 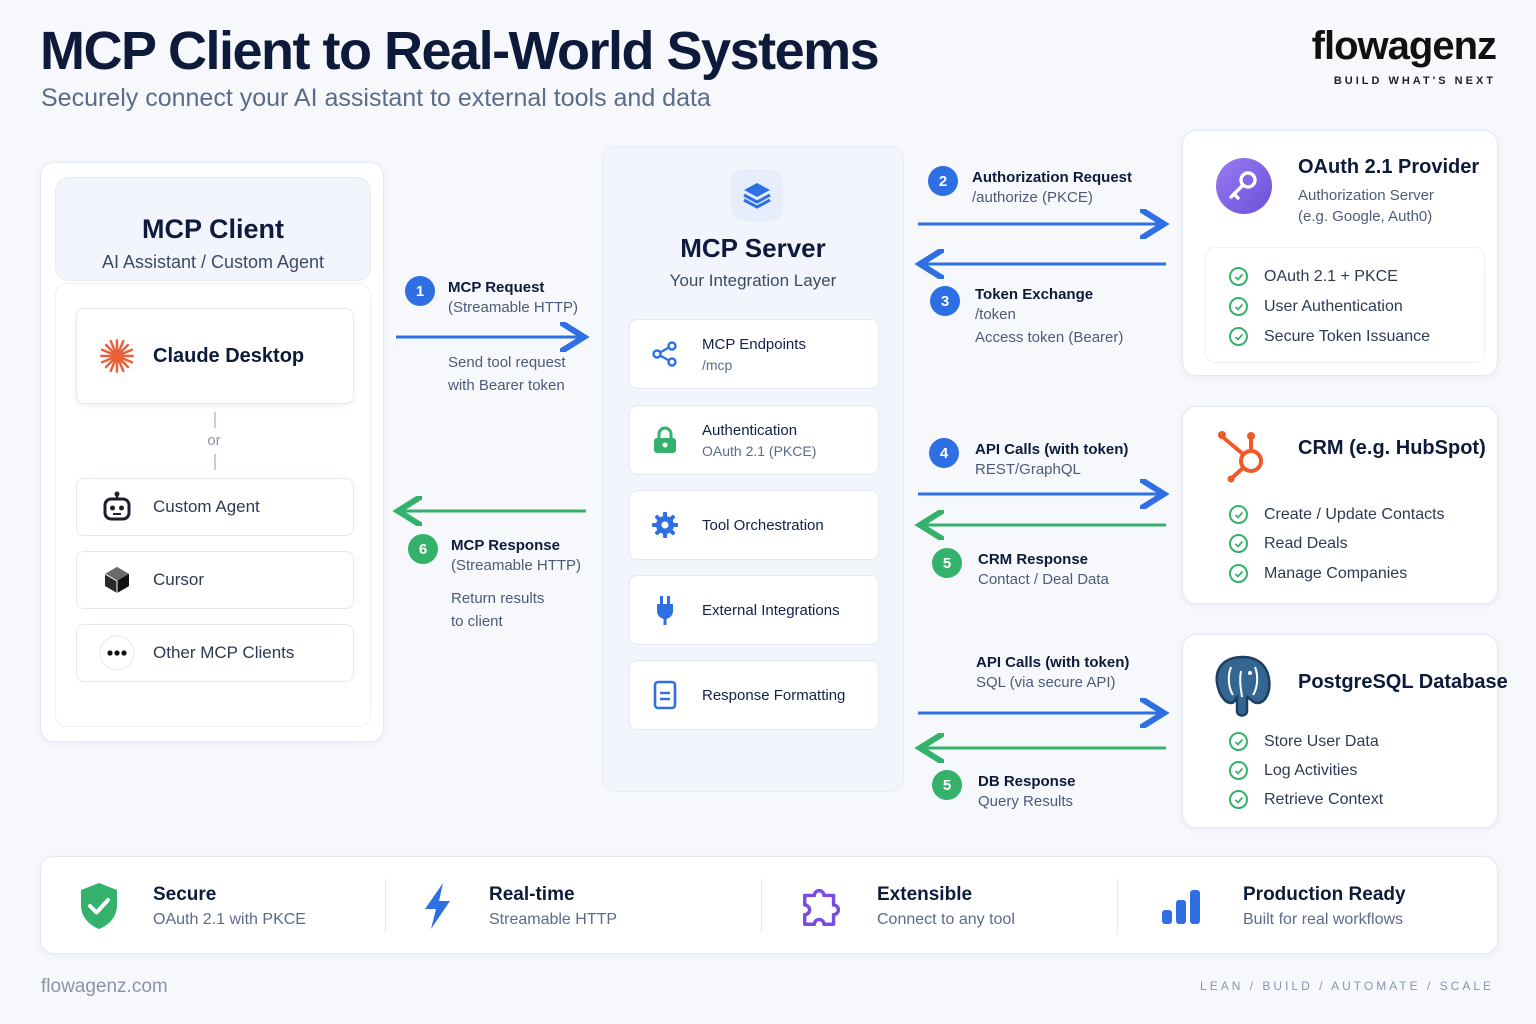 What do you see at coordinates (496, 287) in the screenshot?
I see `step-1-title: MCP Request` at bounding box center [496, 287].